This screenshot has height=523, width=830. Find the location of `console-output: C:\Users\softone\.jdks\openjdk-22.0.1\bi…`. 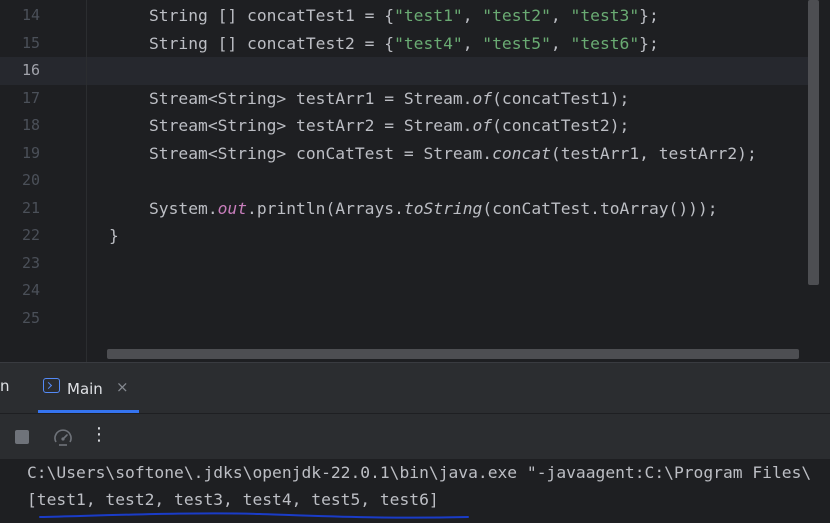

console-output: C:\Users\softone\.jdks\openjdk-22.0.1\bi… is located at coordinates (415, 491).